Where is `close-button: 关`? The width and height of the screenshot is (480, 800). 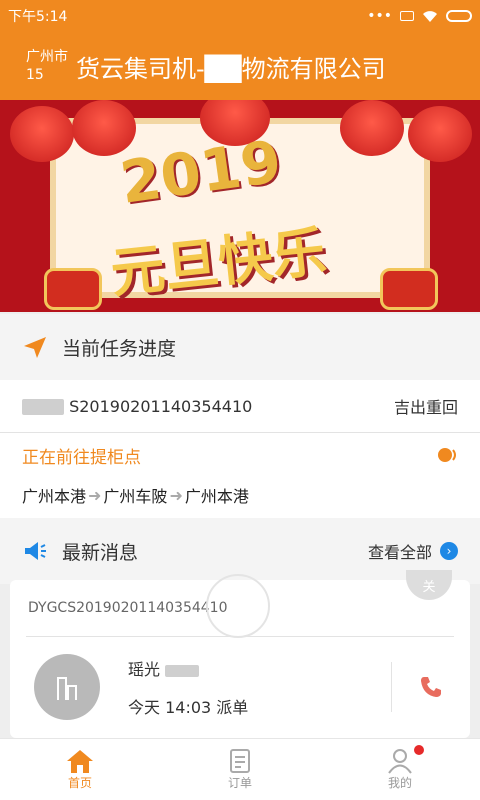
close-button: 关 is located at coordinates (429, 585).